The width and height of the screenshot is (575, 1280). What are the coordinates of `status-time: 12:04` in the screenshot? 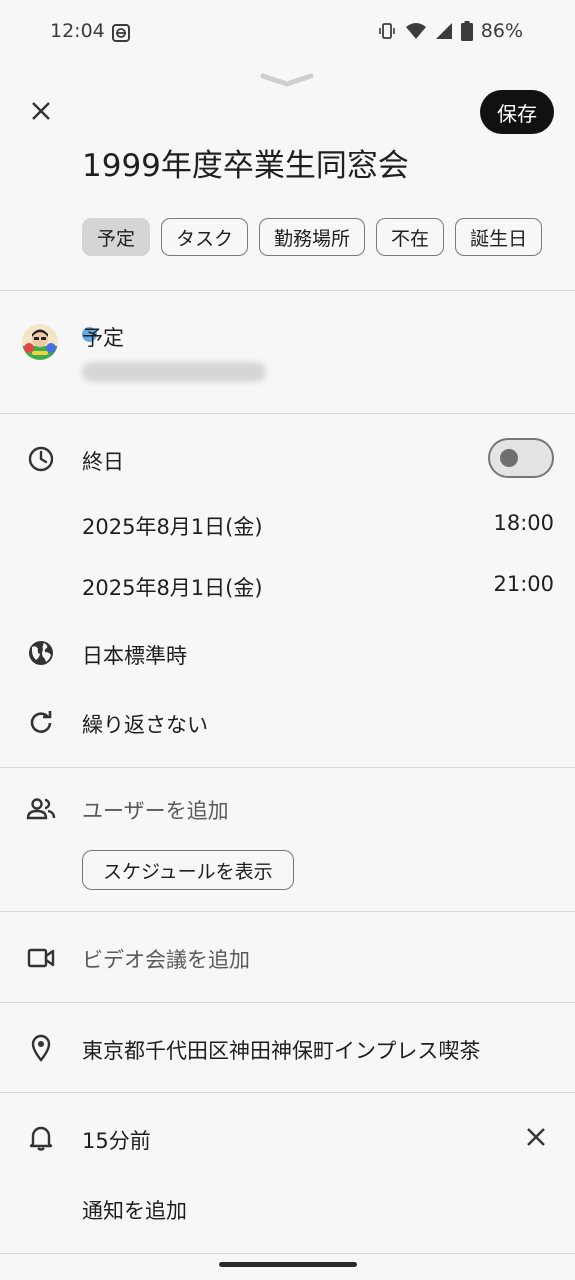 It's located at (77, 31).